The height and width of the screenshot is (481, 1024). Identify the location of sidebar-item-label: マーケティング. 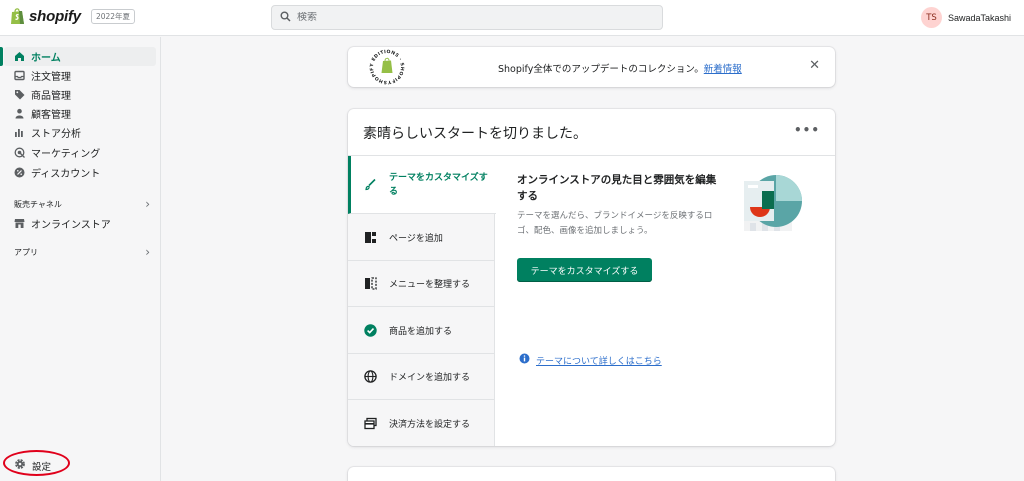
(66, 154).